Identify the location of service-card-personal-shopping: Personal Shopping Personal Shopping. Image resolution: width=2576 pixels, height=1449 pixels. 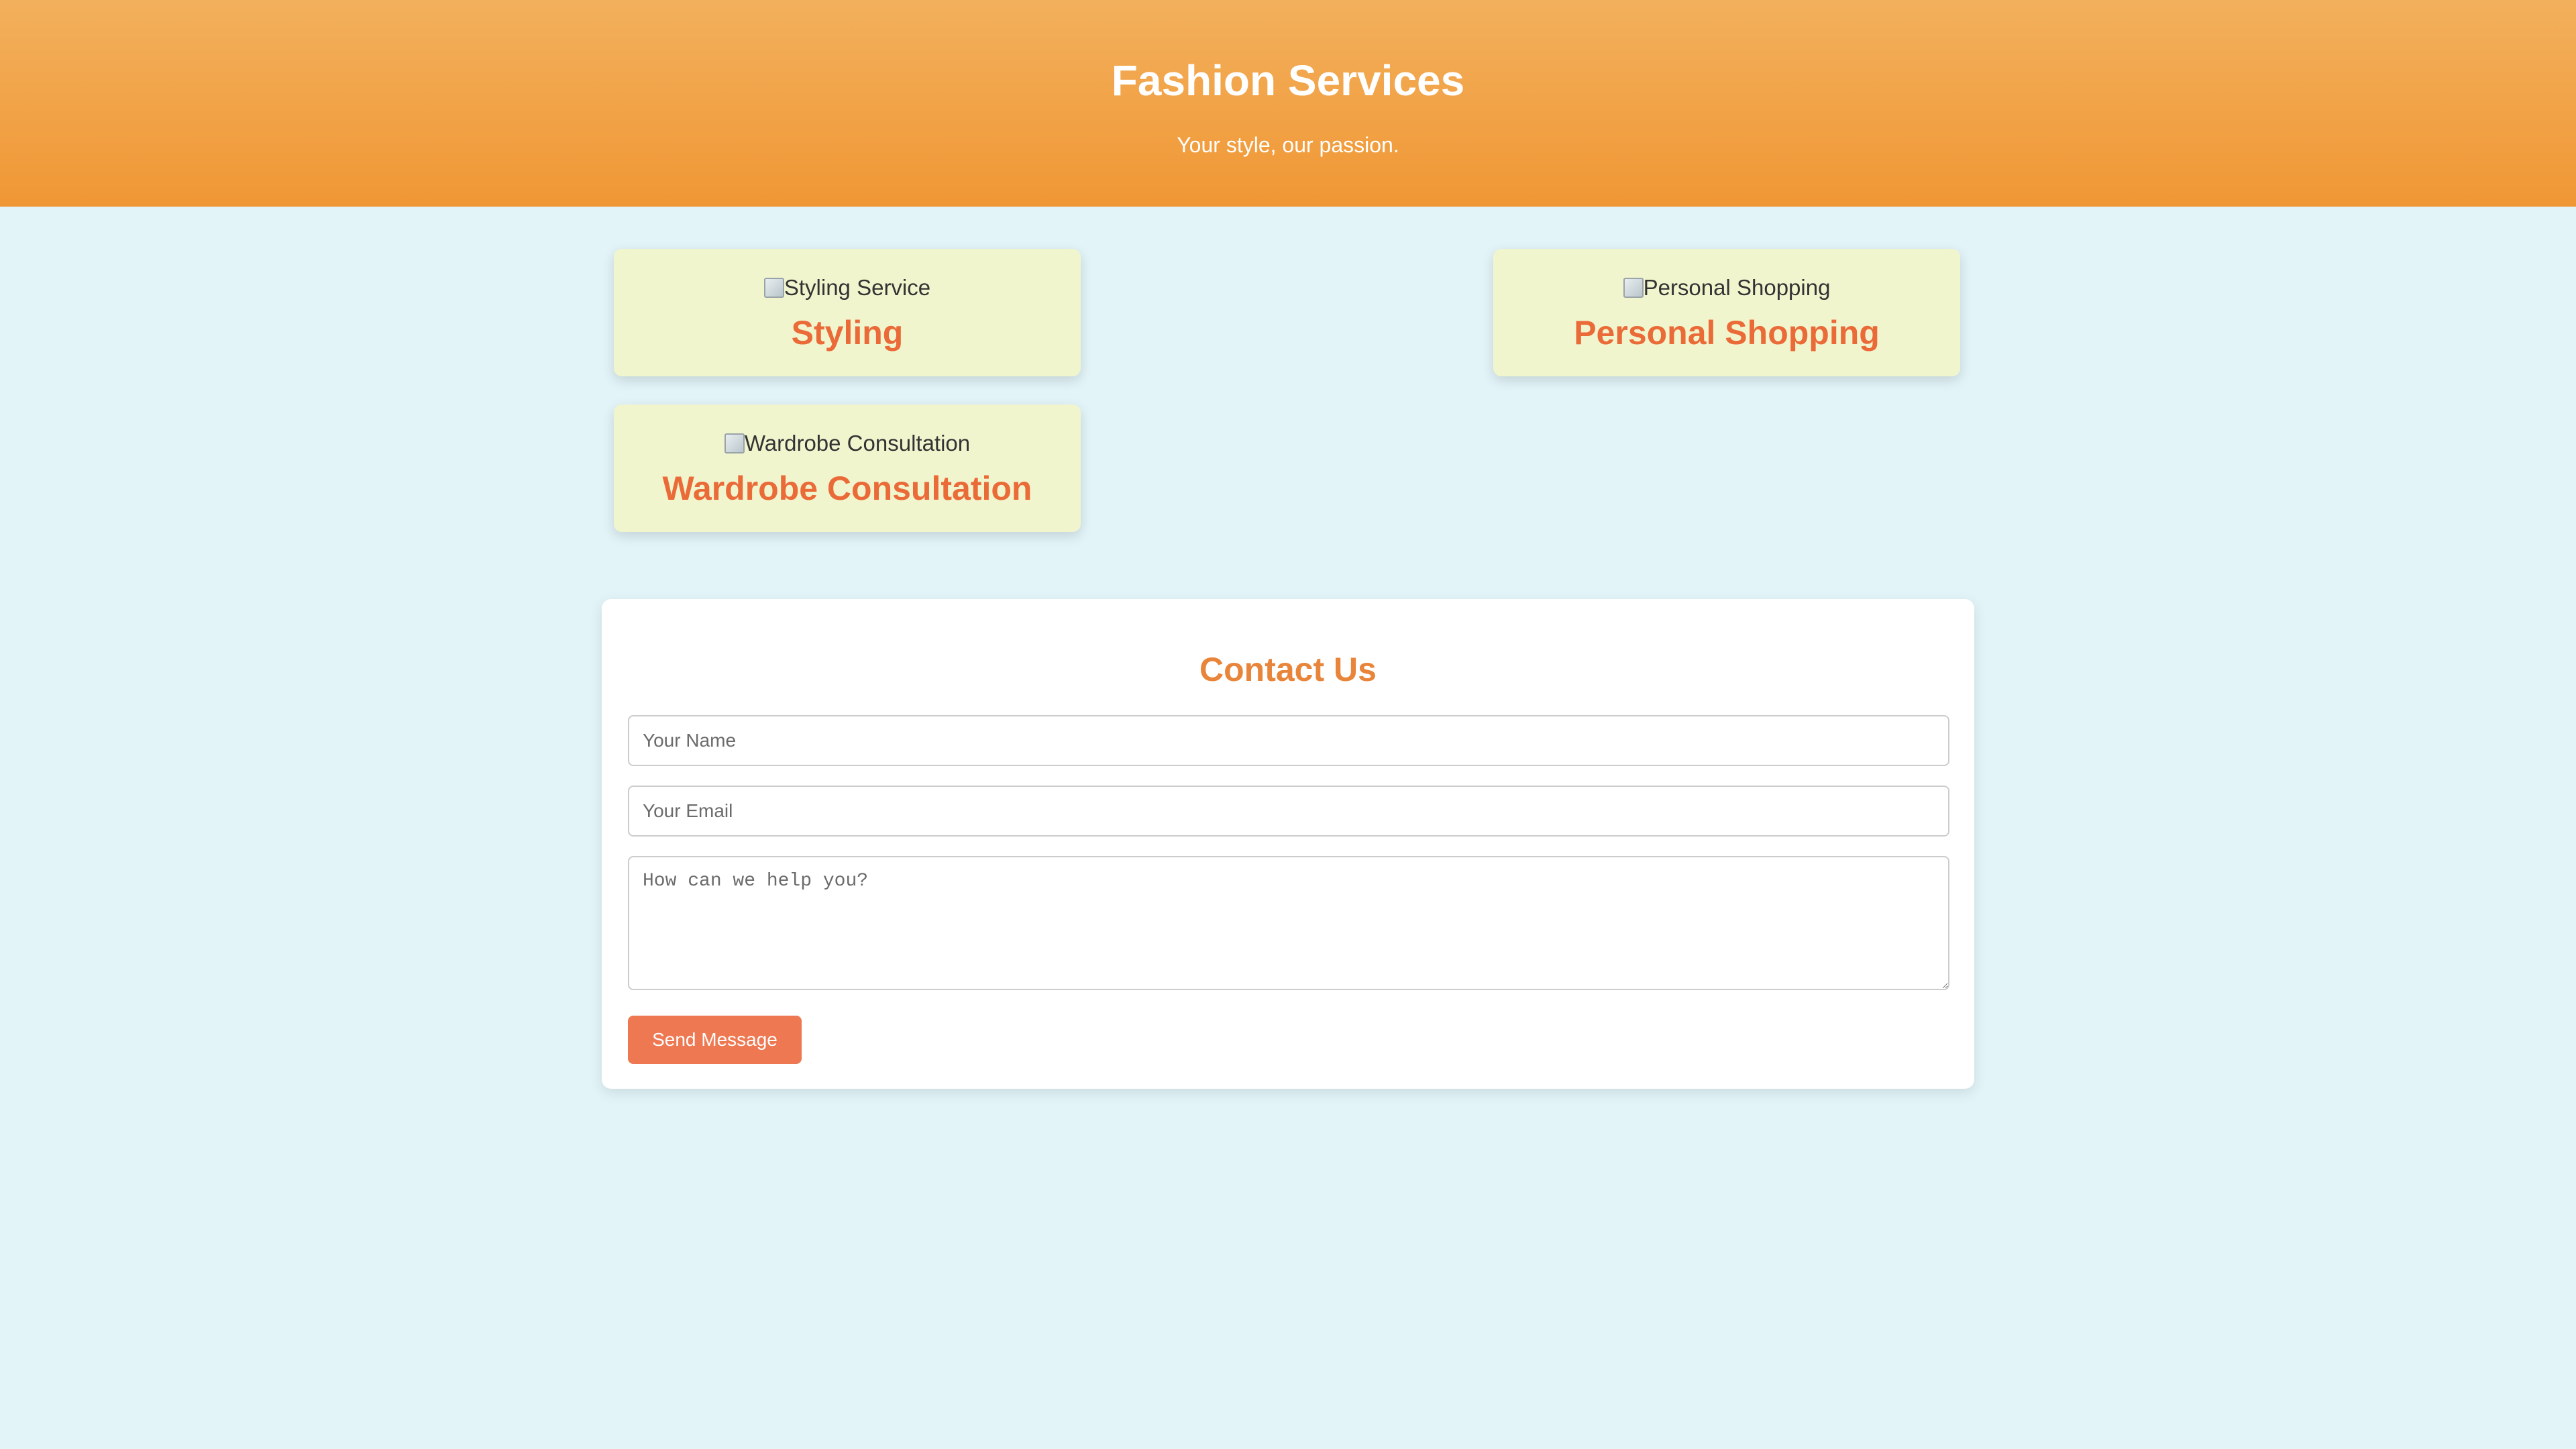
(1726, 312).